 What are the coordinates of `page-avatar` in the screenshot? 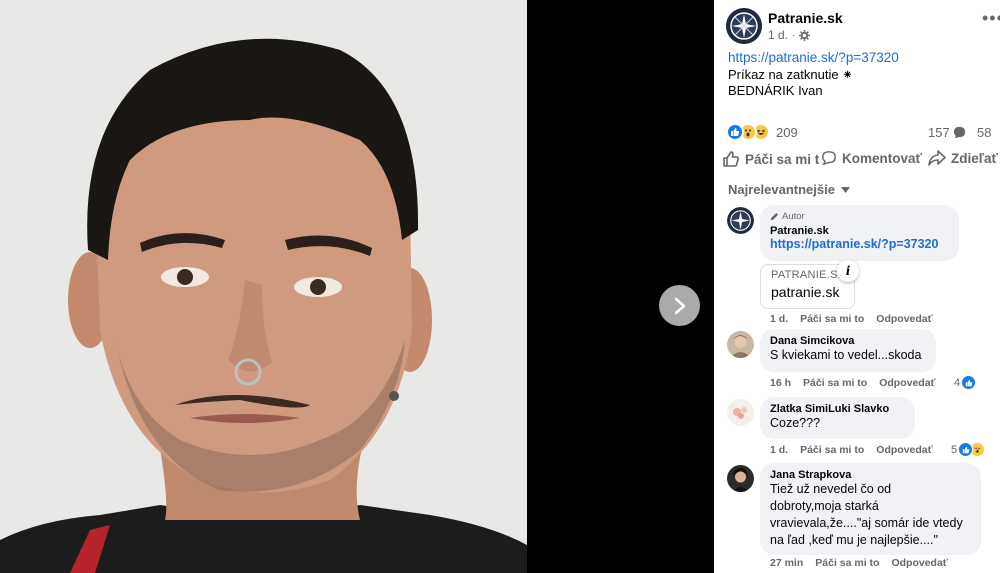 It's located at (744, 26).